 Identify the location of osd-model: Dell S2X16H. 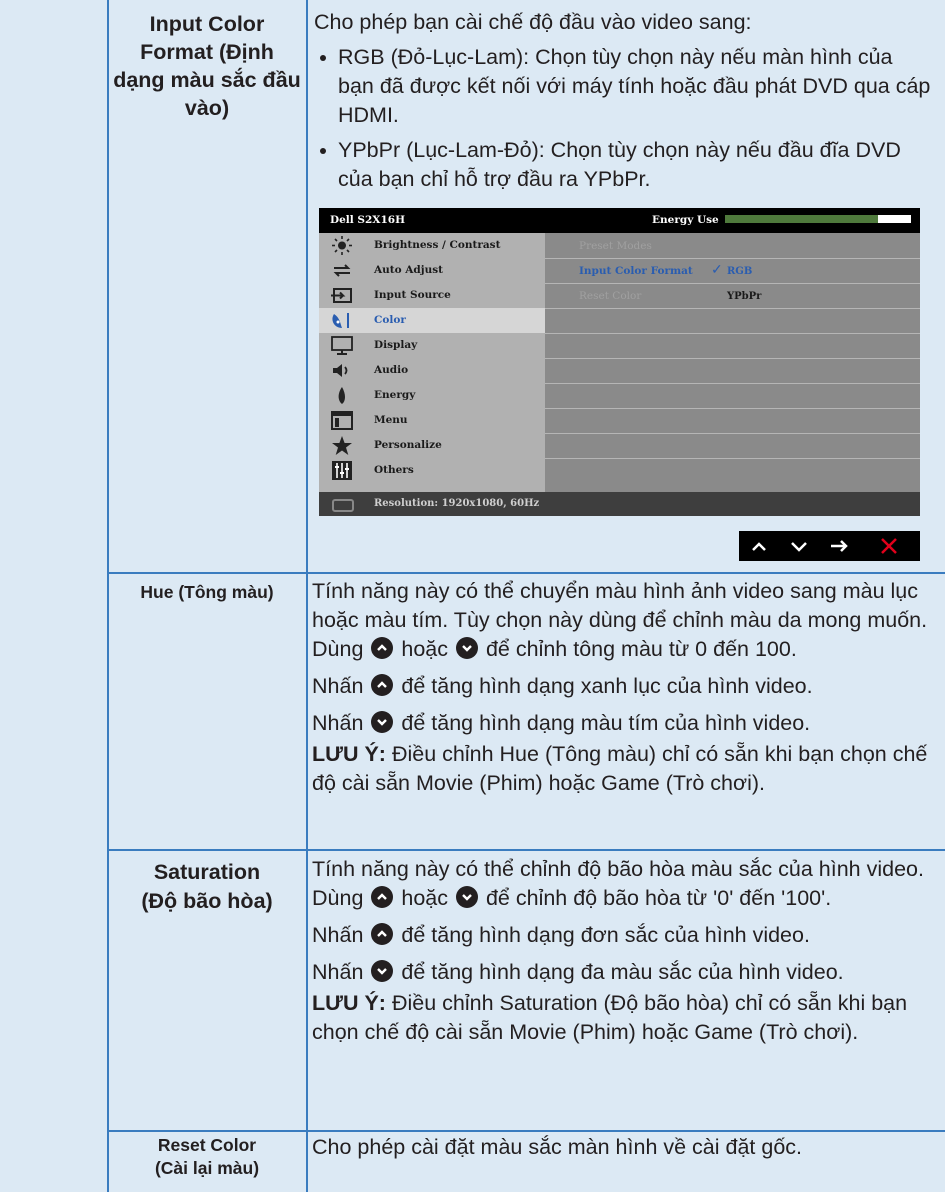
(367, 220).